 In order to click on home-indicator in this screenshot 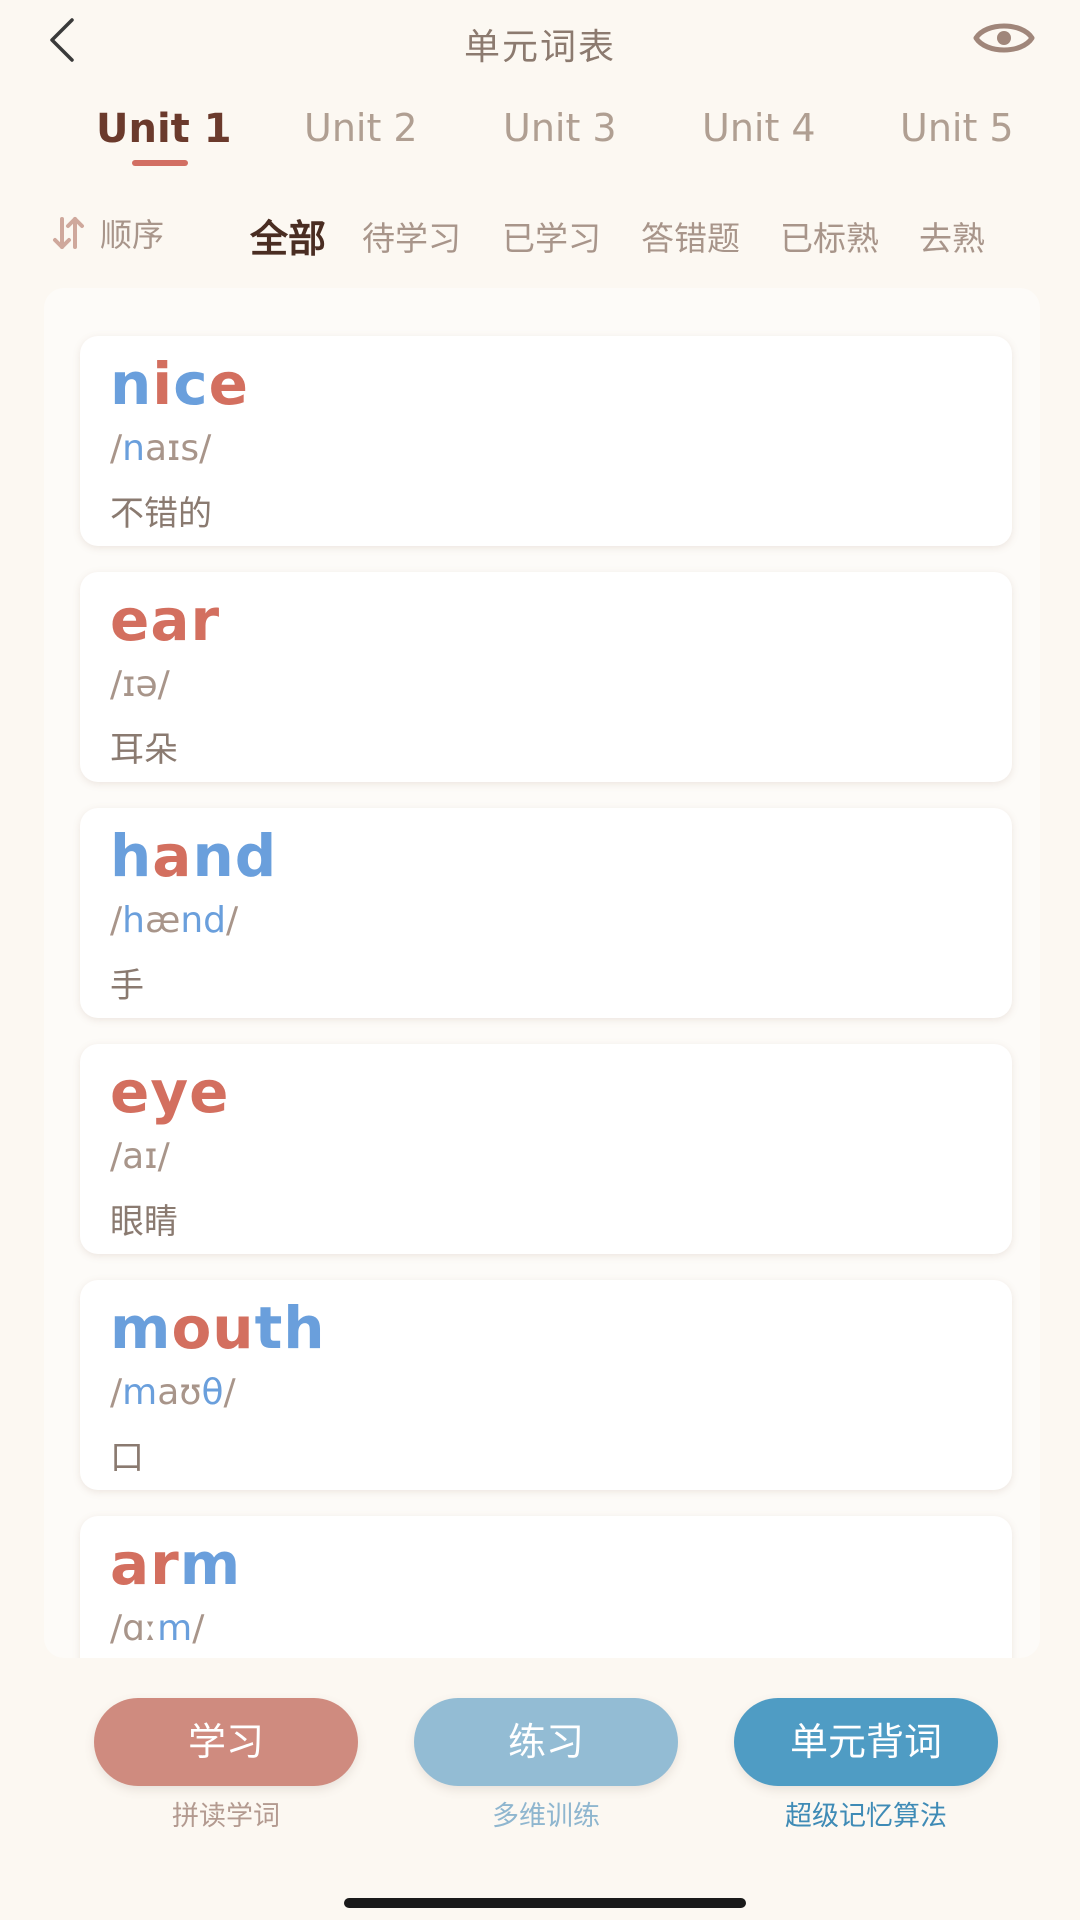, I will do `click(545, 1903)`.